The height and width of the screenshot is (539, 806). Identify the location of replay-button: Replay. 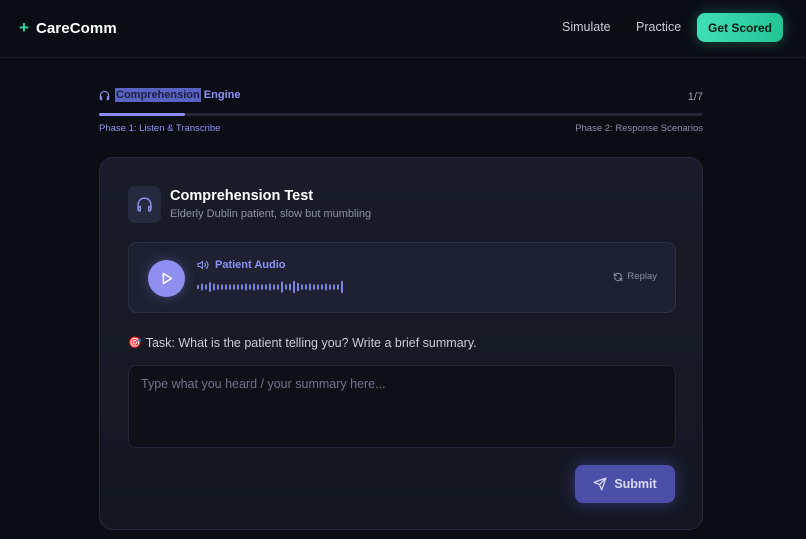
(635, 276).